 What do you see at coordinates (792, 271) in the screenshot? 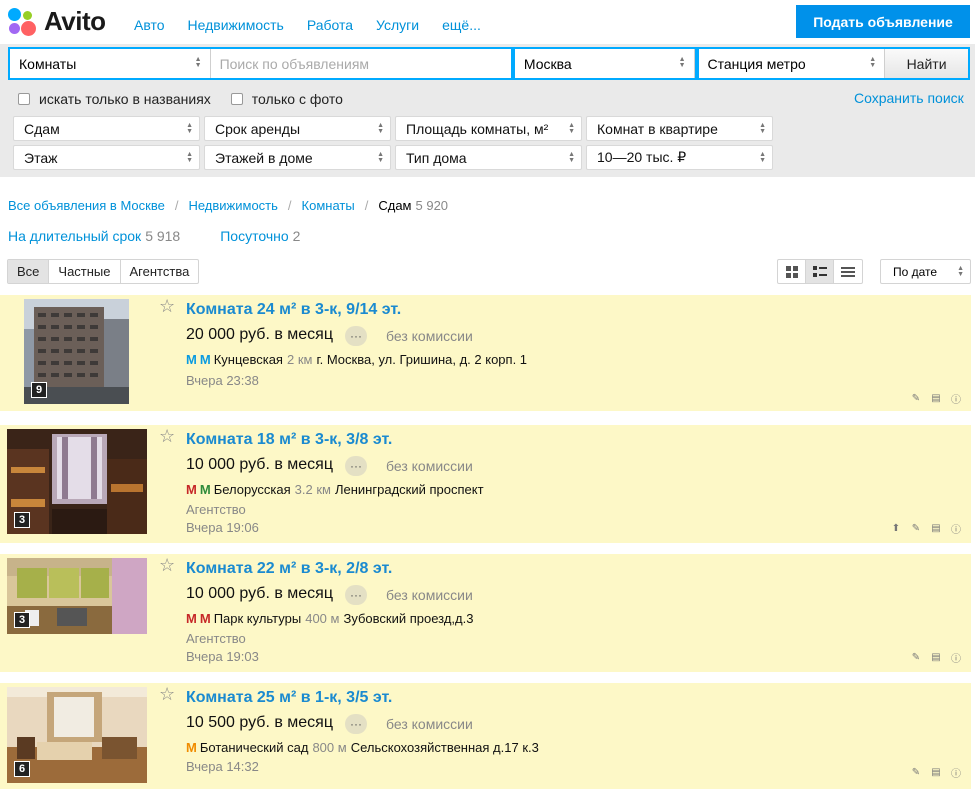
I see `gallery-view-icon` at bounding box center [792, 271].